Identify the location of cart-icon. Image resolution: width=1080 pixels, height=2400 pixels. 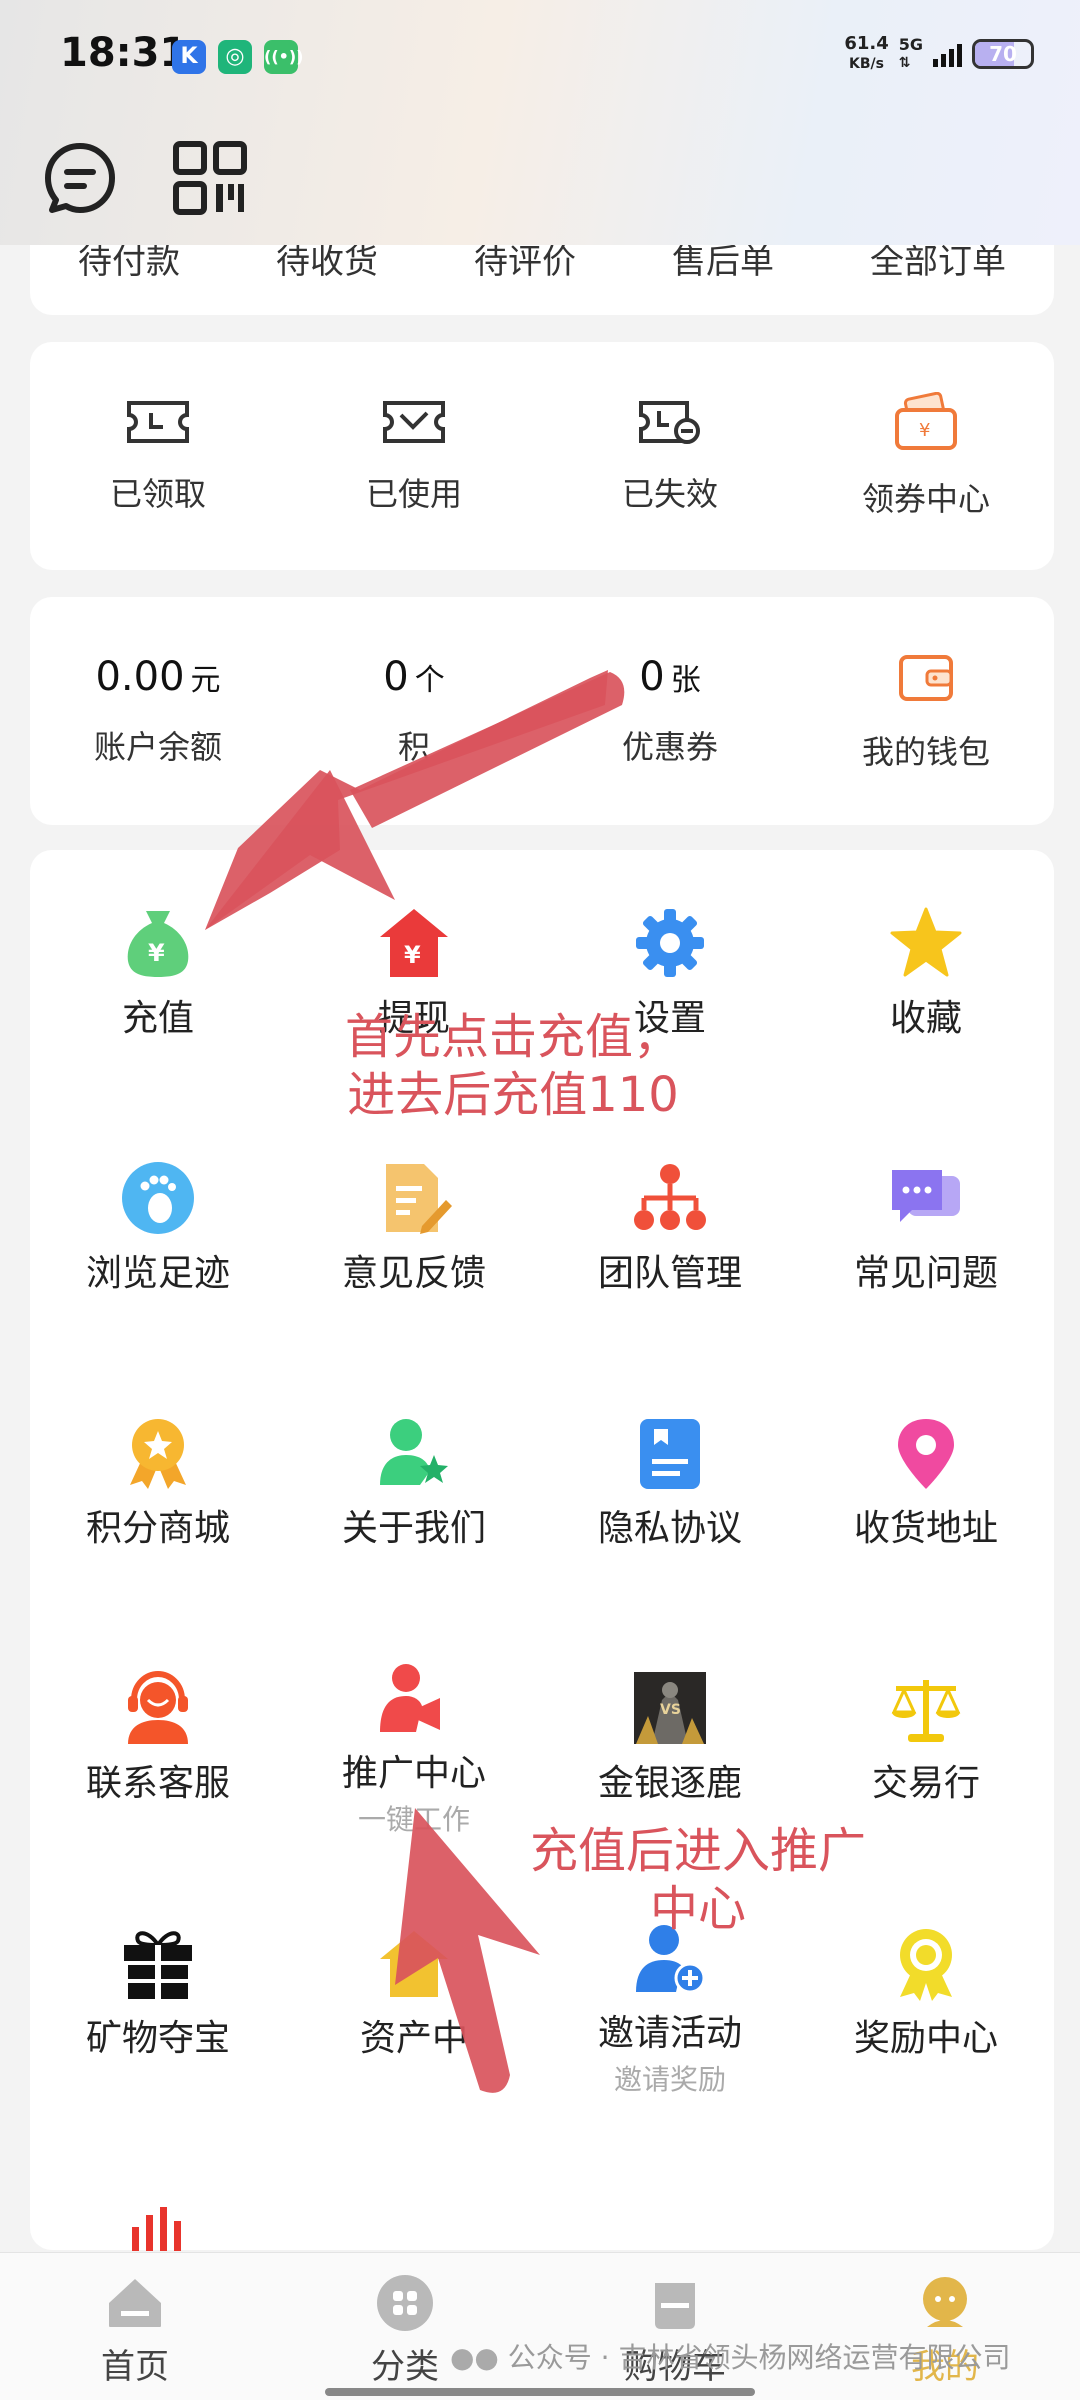
(675, 2306).